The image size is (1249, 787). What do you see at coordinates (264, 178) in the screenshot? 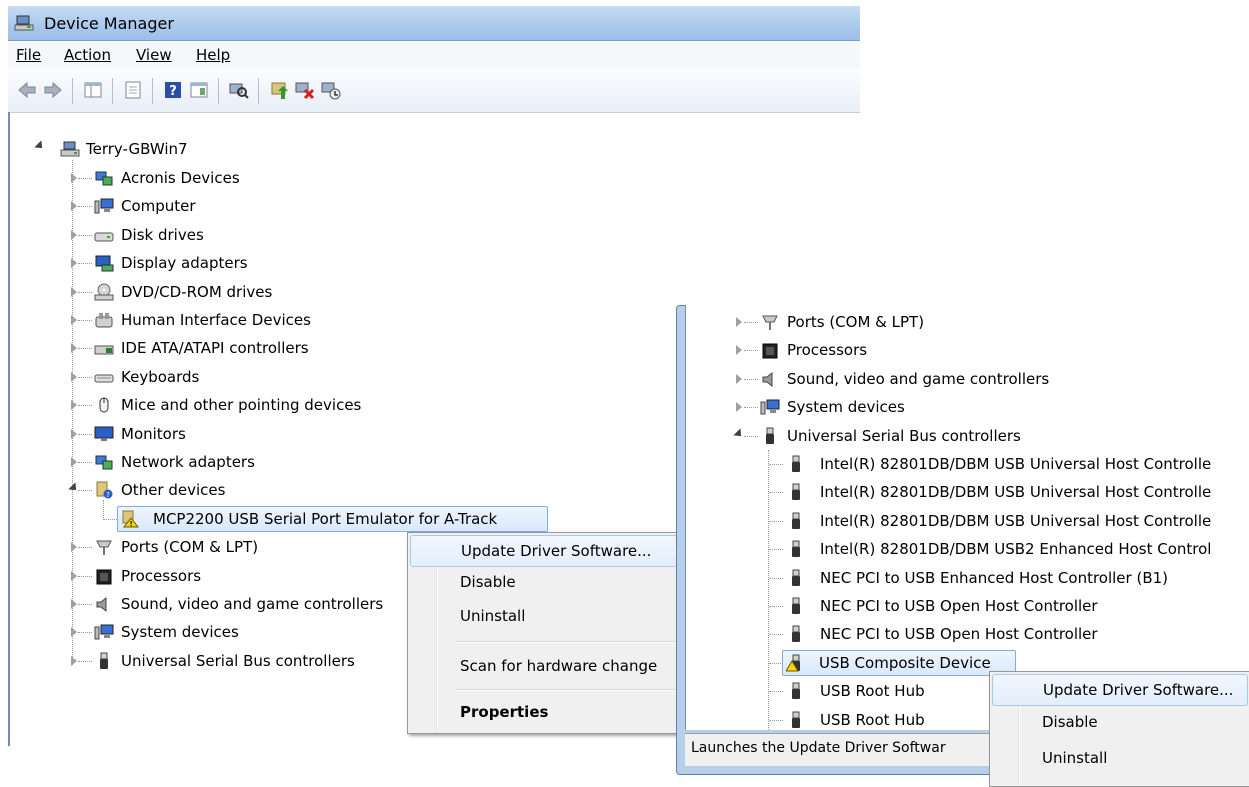
I see `tree-category-0: Acronis Devices` at bounding box center [264, 178].